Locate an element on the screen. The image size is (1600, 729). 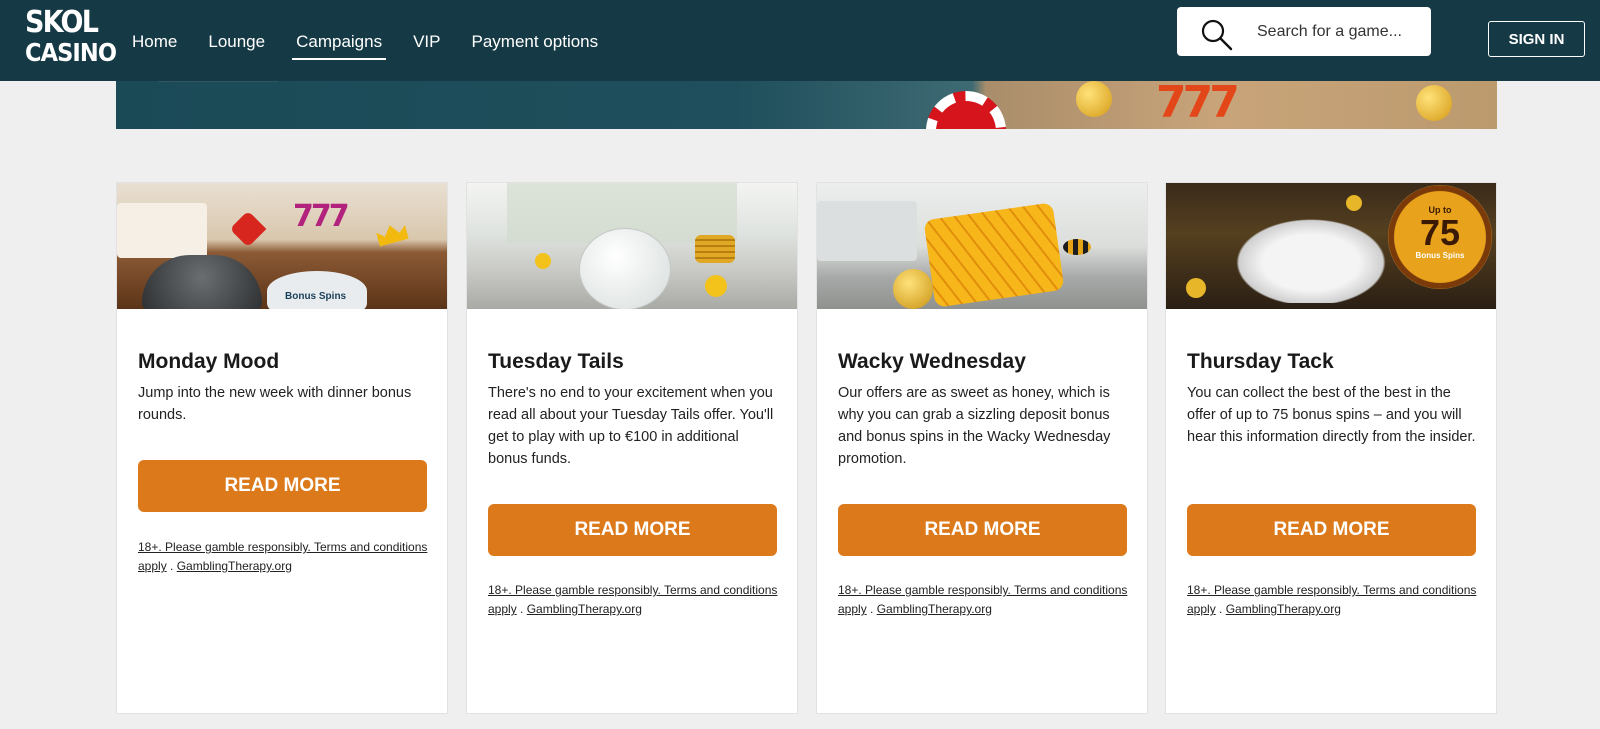
card-title: Thursday Tack is located at coordinates (1260, 361).